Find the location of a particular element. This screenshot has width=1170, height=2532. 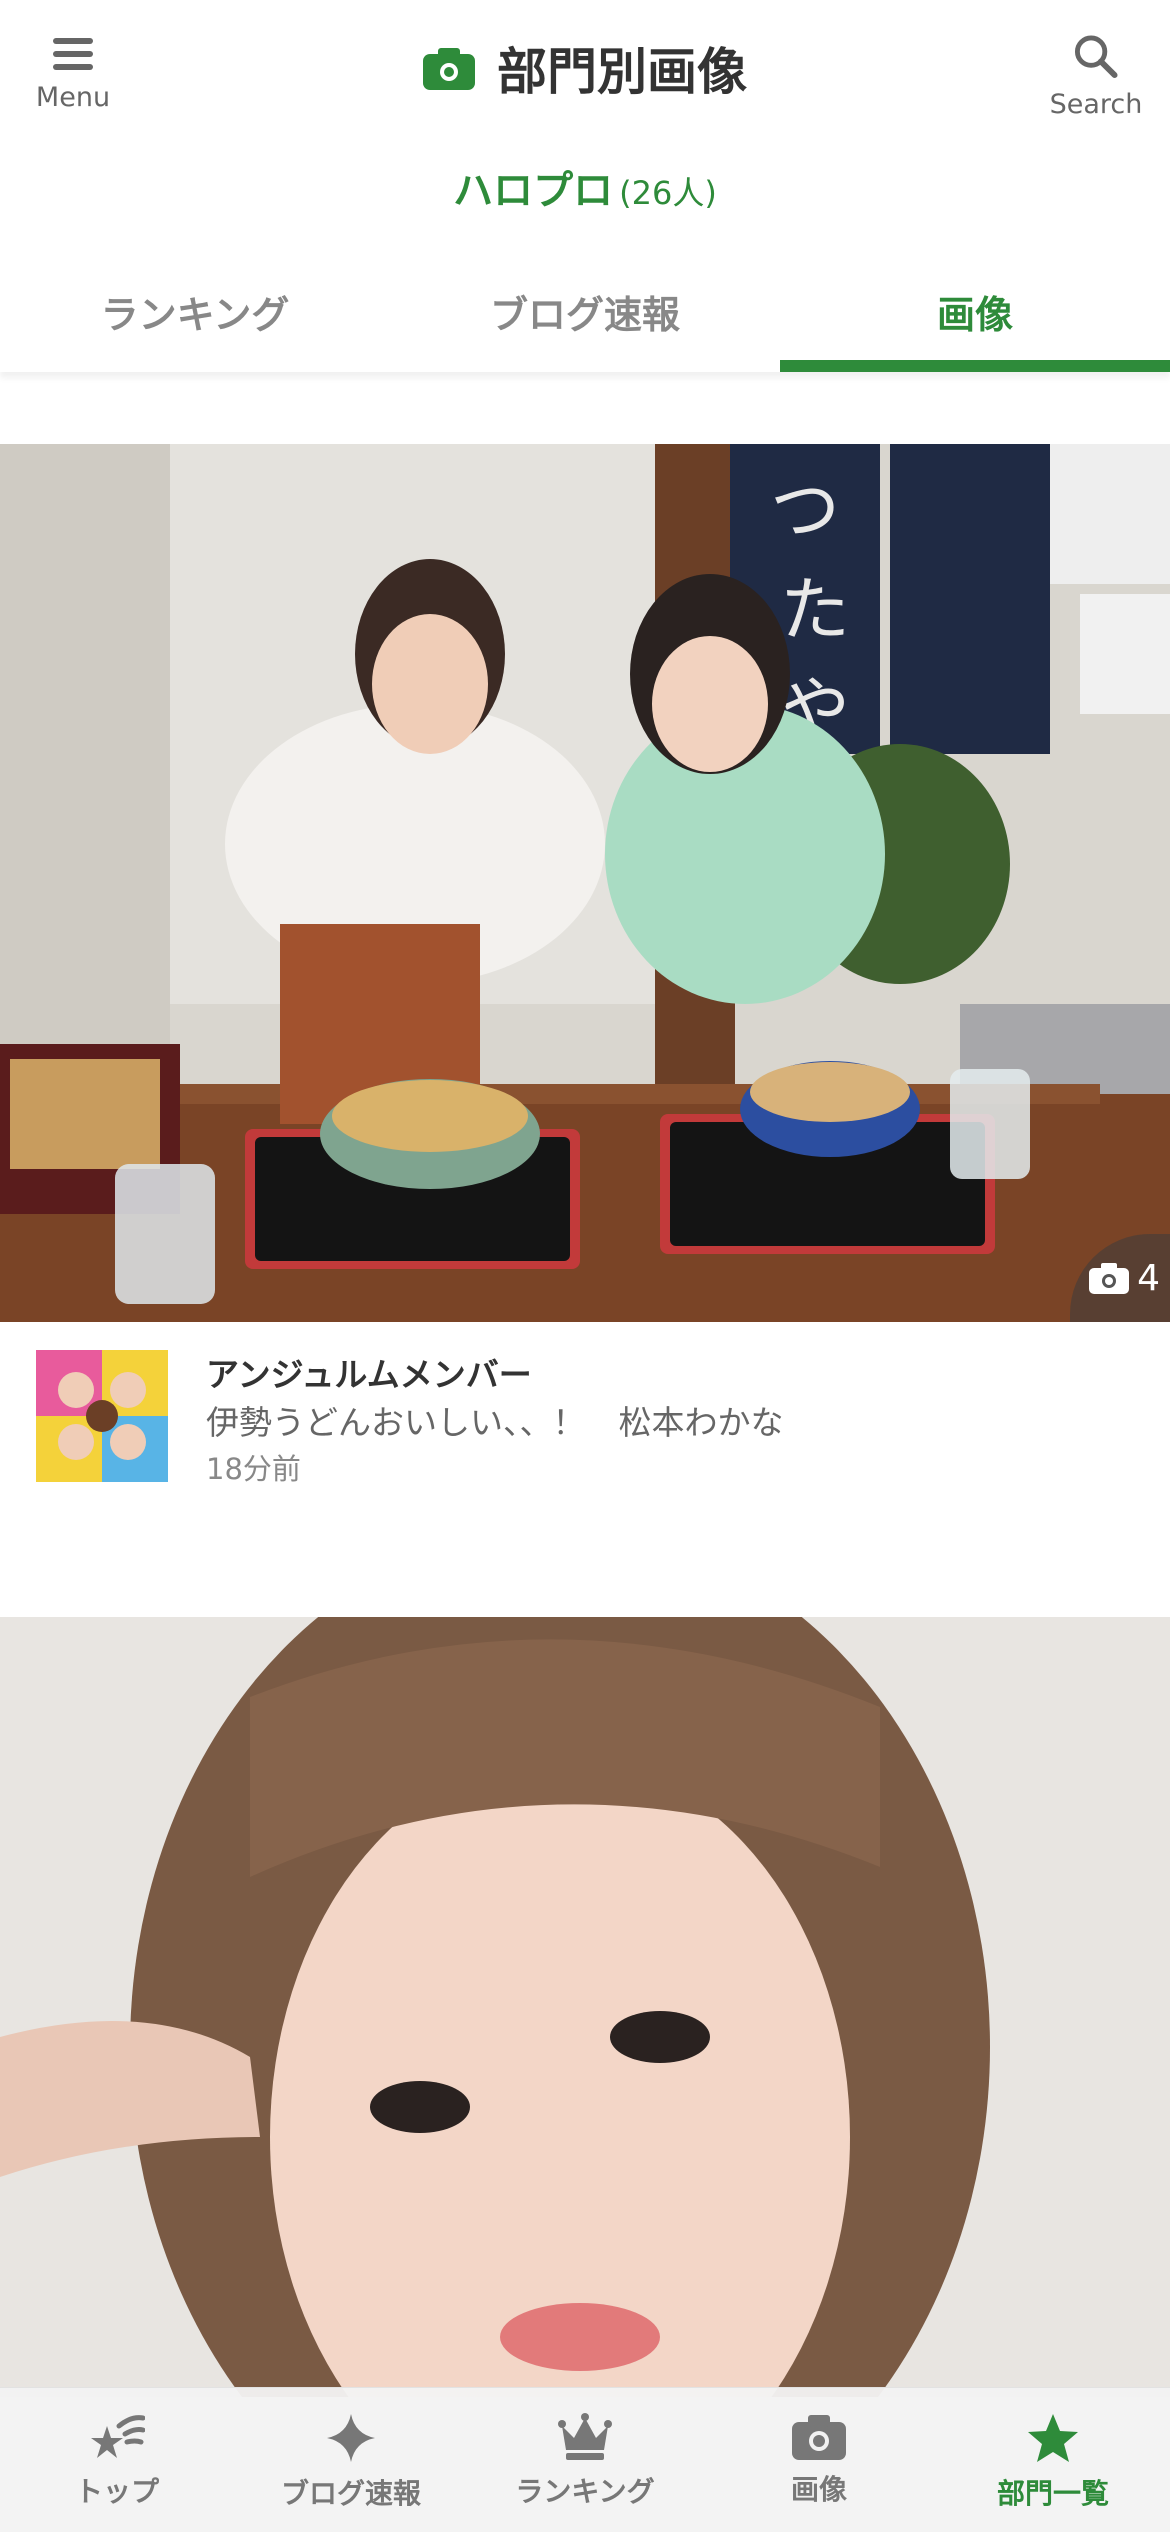

nav-images: 画像 is located at coordinates (819, 2460).